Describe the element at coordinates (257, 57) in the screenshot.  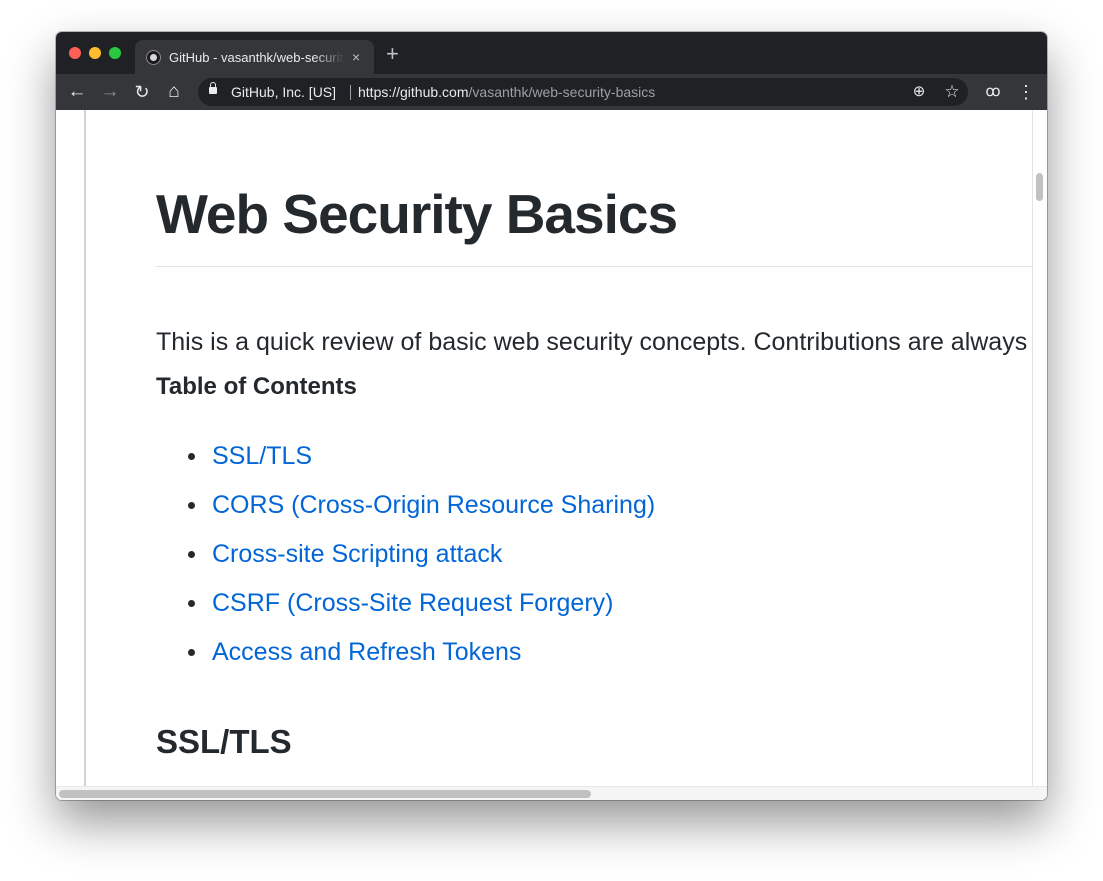
I see `tab-title: GitHub - vasanthk/web-security-basics` at that location.